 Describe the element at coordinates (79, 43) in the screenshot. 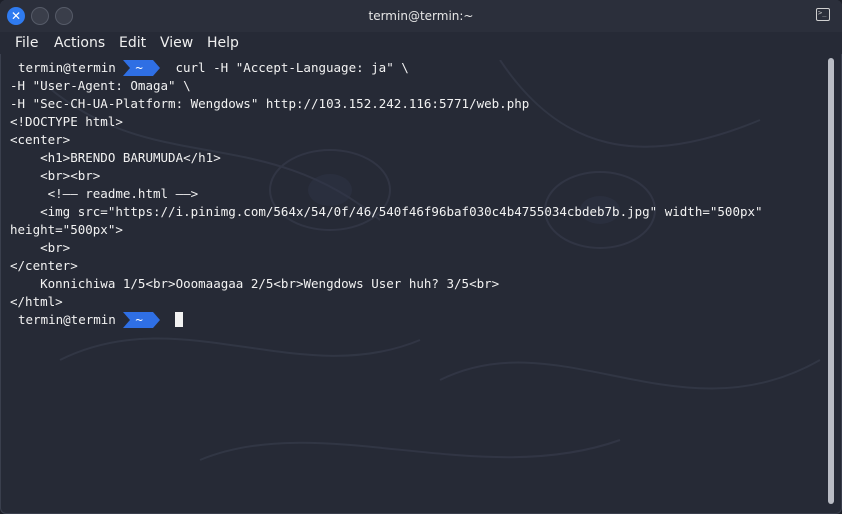

I see `menu-actions: Actions` at that location.